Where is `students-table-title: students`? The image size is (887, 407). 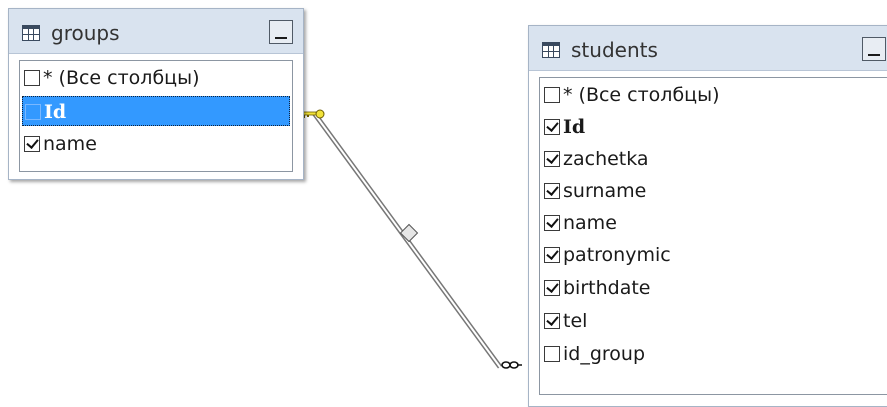 students-table-title: students is located at coordinates (614, 50).